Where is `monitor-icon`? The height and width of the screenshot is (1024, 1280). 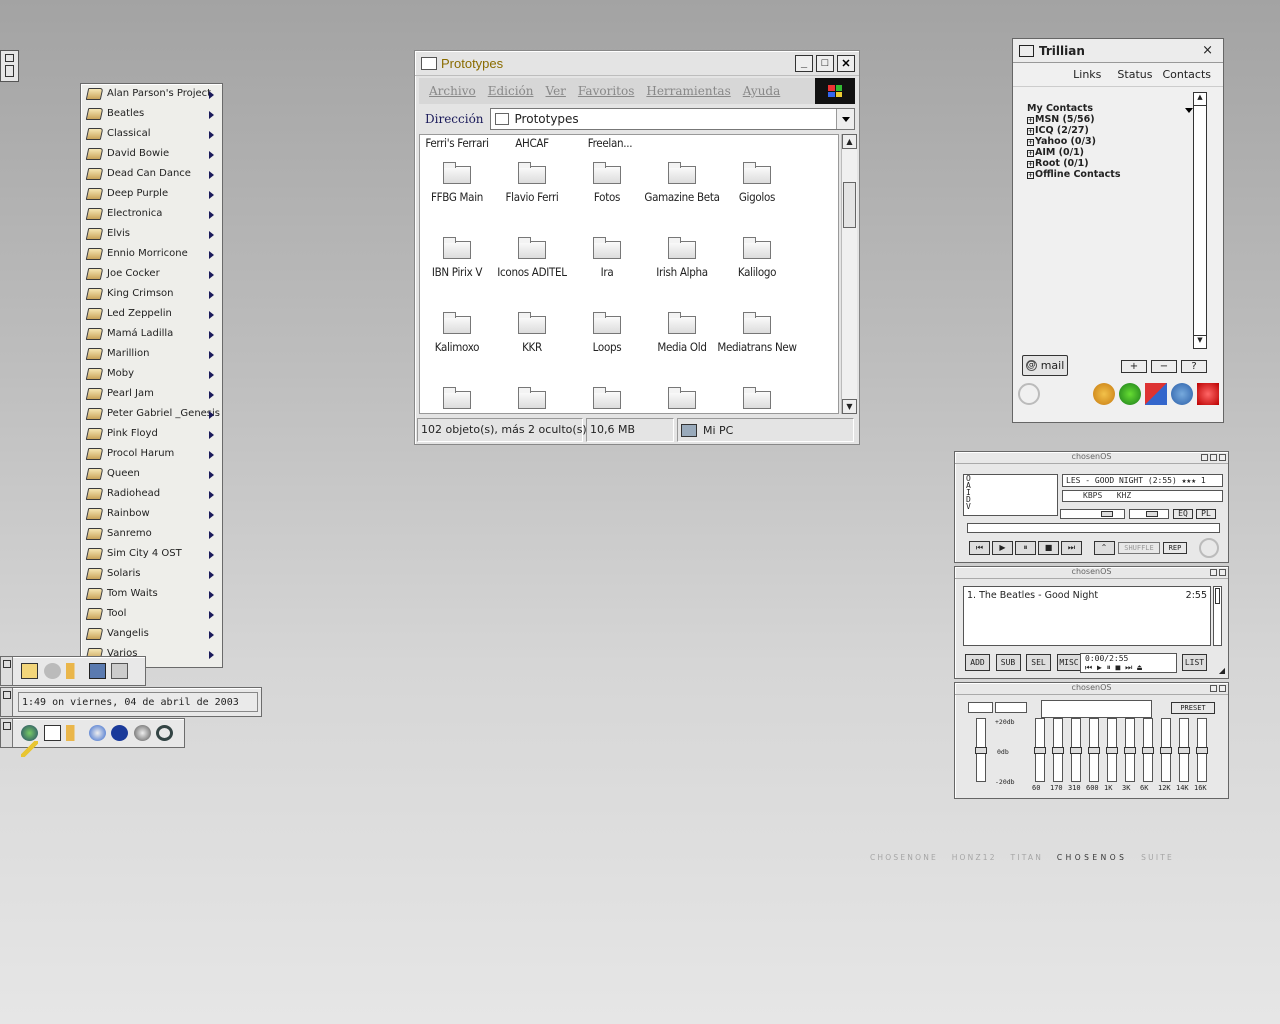
monitor-icon is located at coordinates (97, 671).